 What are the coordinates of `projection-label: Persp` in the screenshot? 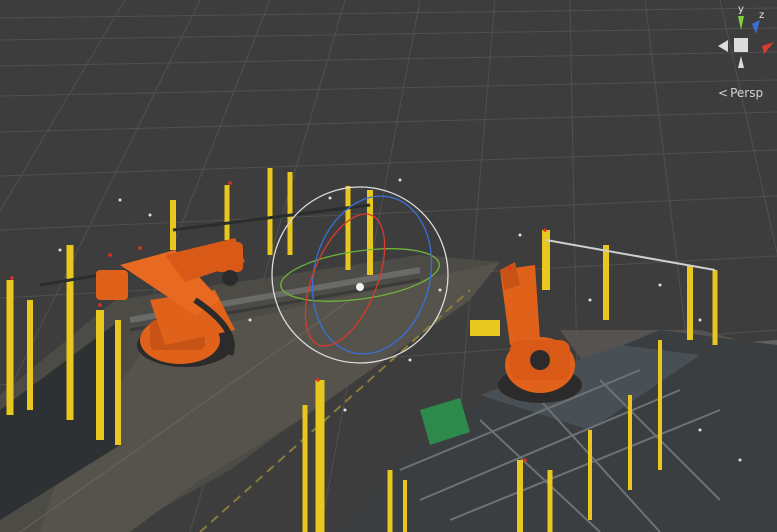 It's located at (747, 93).